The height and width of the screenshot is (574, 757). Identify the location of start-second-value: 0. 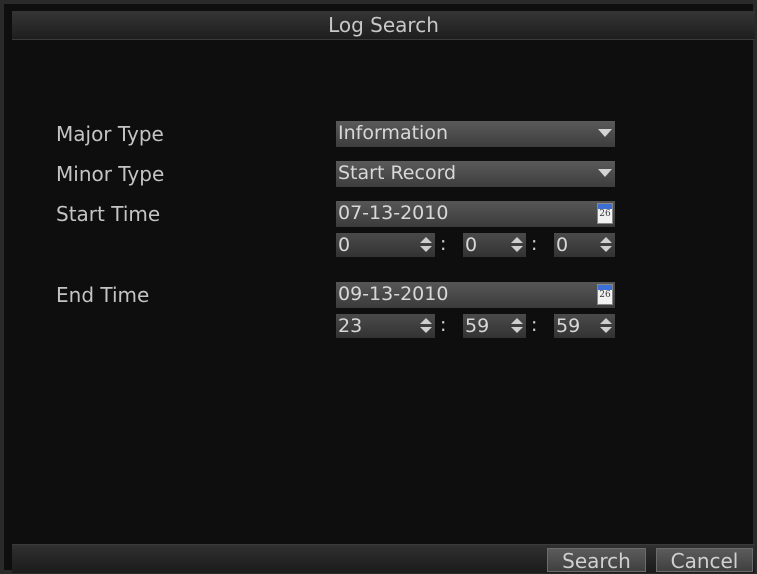
(562, 245).